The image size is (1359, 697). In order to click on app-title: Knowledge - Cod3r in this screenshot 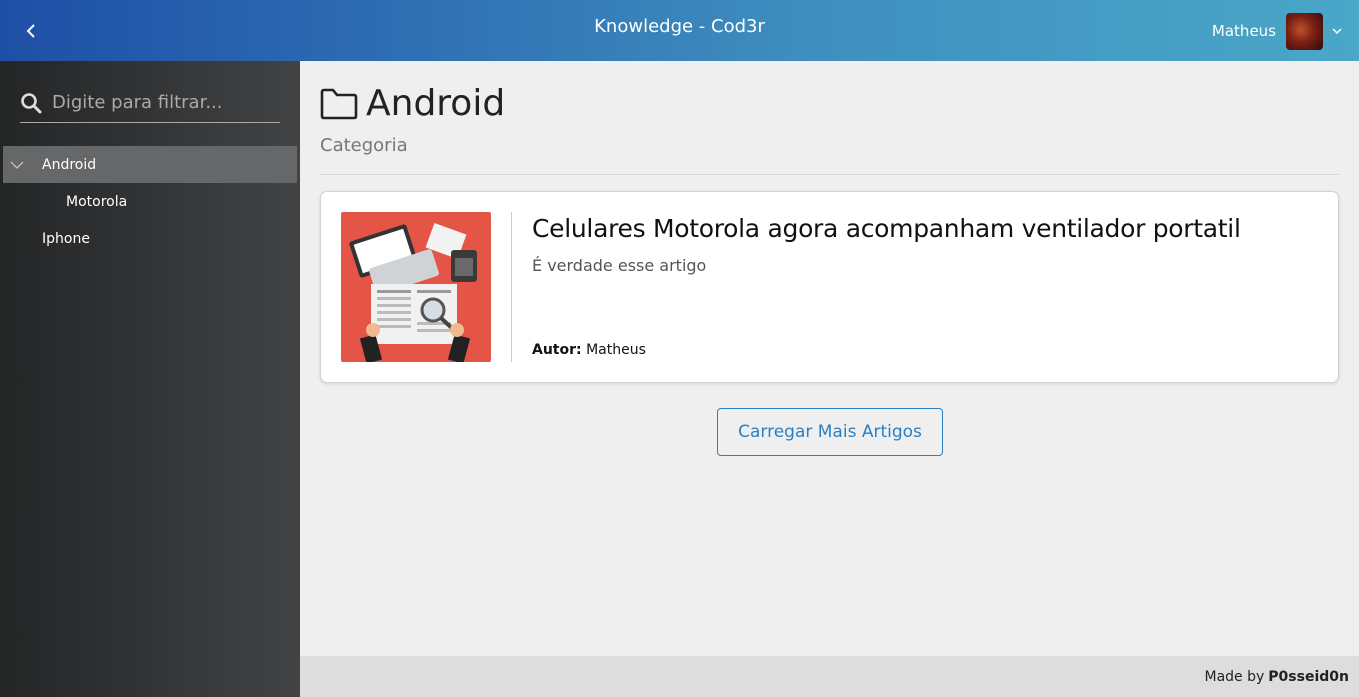, I will do `click(679, 26)`.